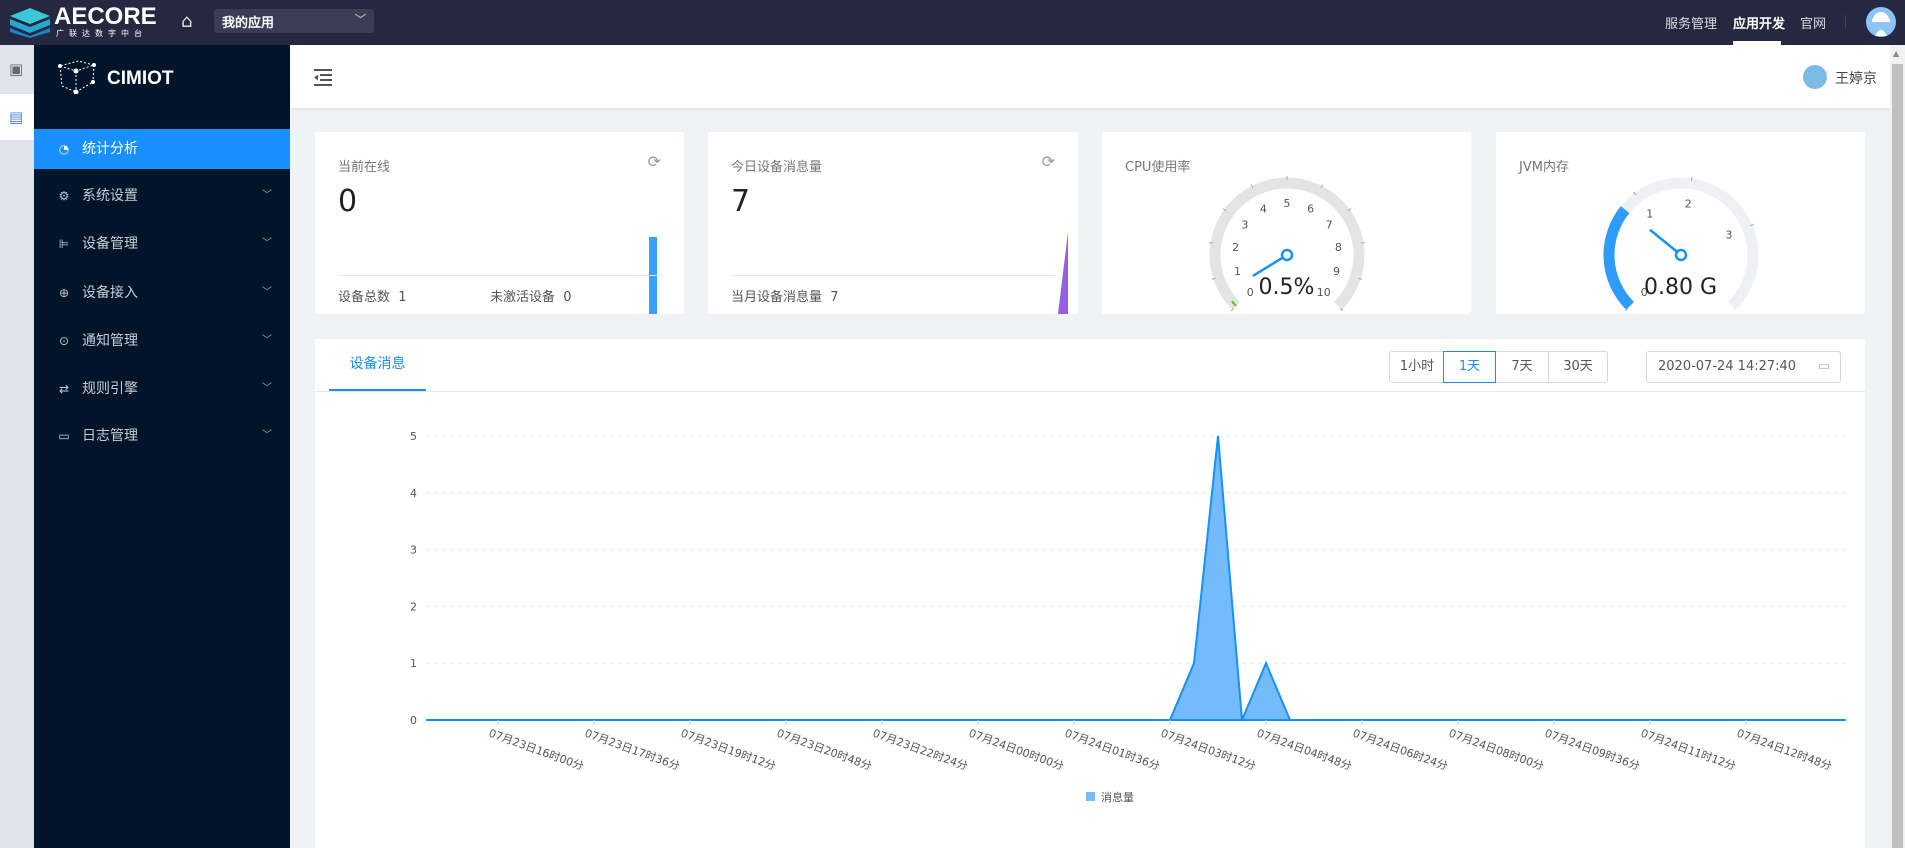 The height and width of the screenshot is (848, 1905). Describe the element at coordinates (1304, 750) in the screenshot. I see `x-tick-label: 07月24日04时48分` at that location.